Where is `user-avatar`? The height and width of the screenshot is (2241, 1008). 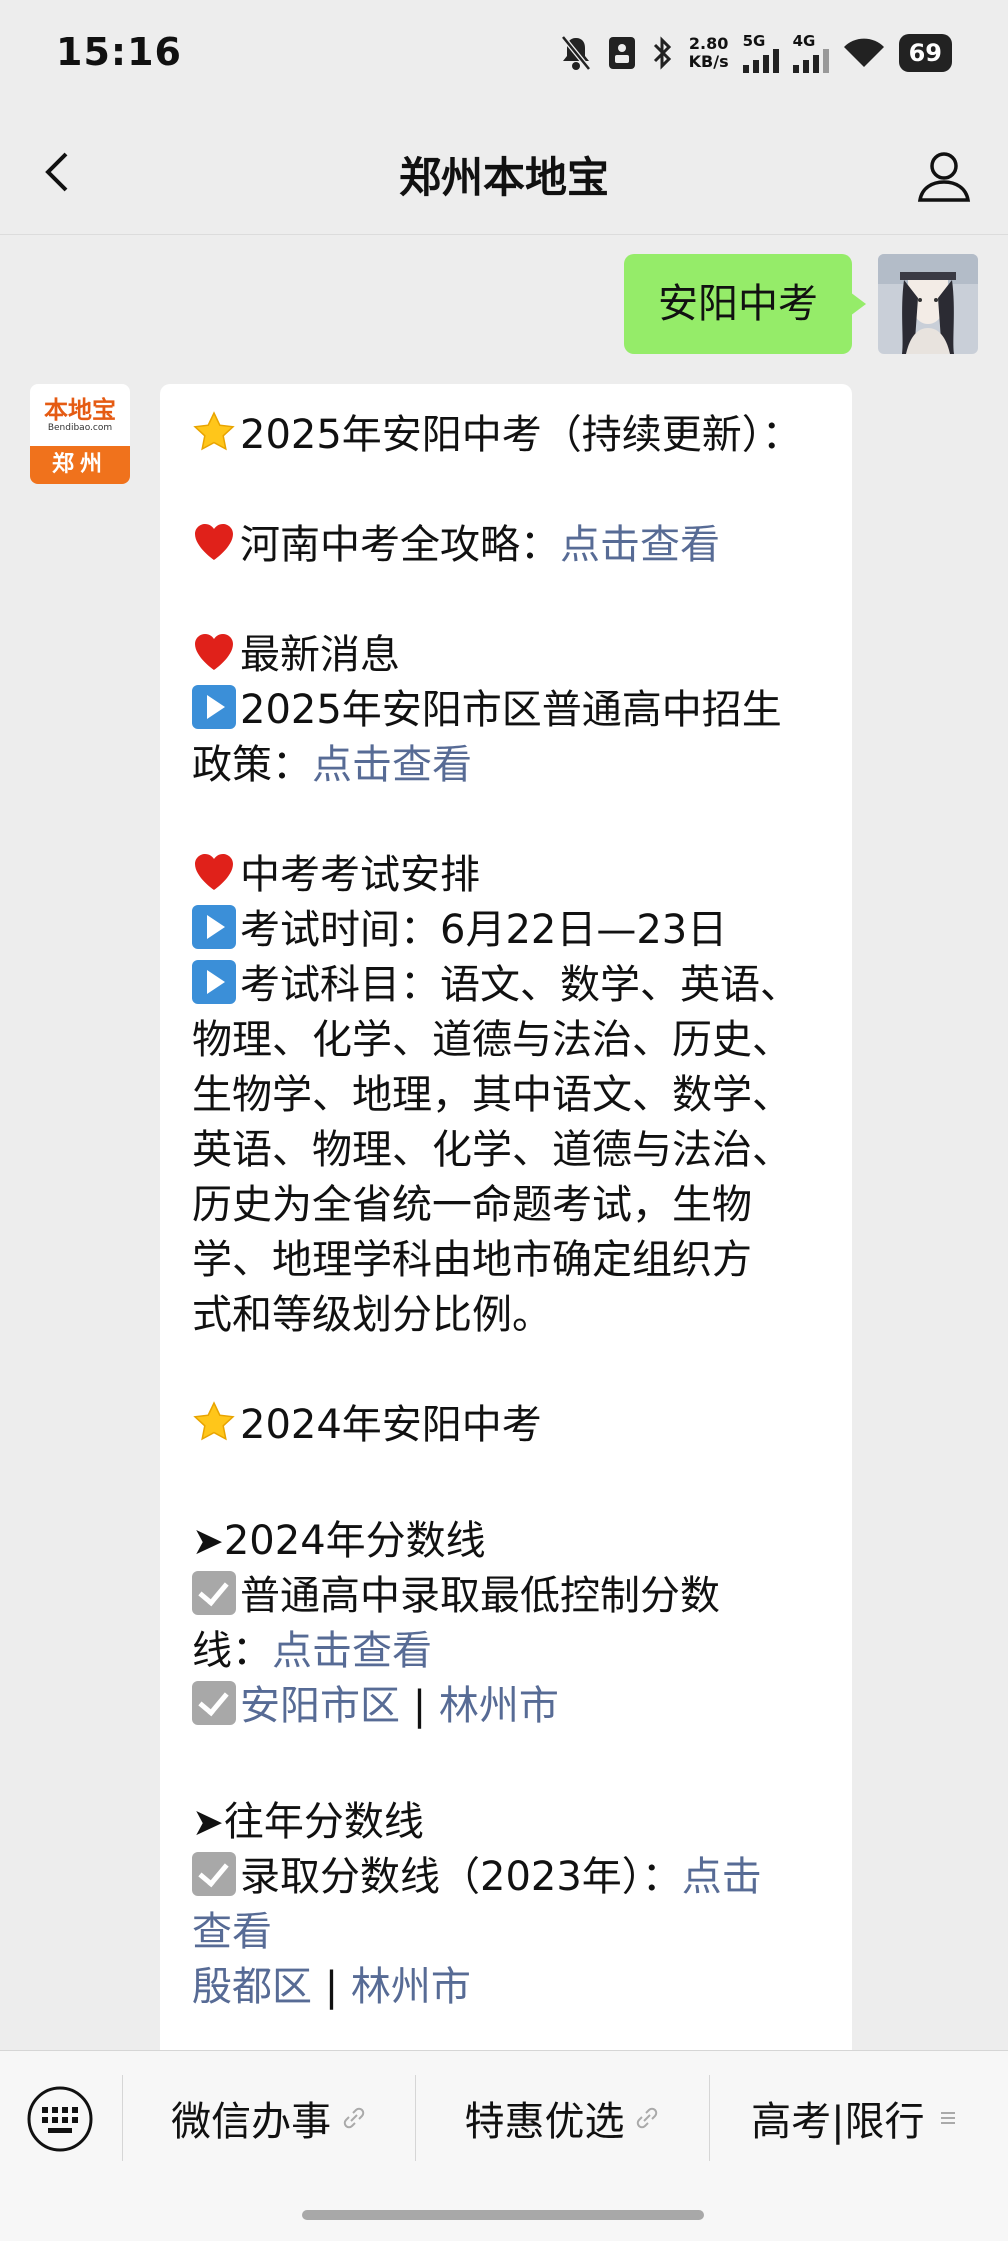 user-avatar is located at coordinates (928, 304).